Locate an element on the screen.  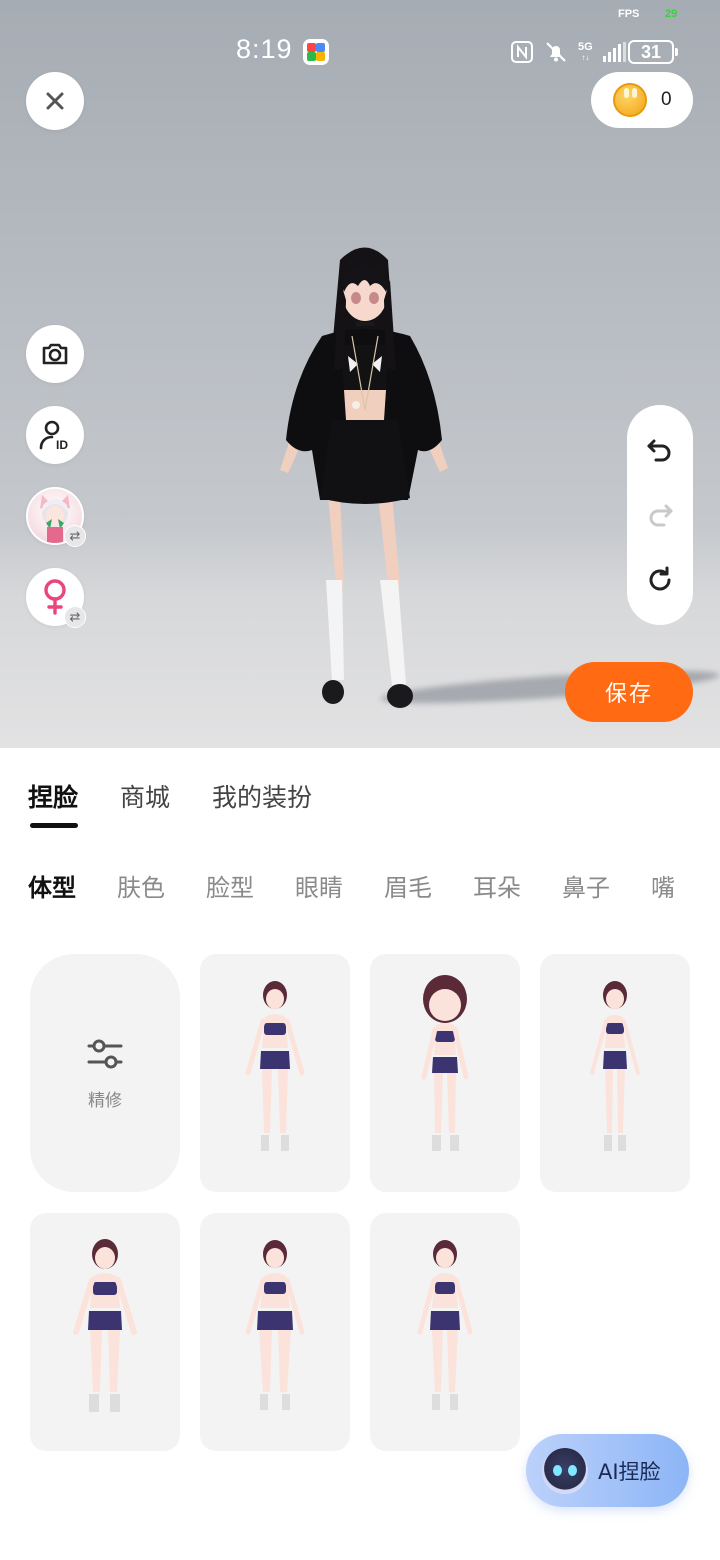
category-tabs: 体型 肤色 脸型 眼睛 眉毛 耳朵 鼻子 嘴 is located at coordinates (374, 885).